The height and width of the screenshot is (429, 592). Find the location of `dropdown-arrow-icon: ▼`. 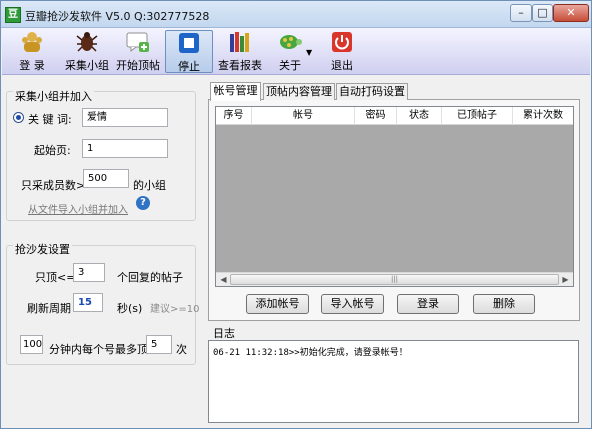

dropdown-arrow-icon: ▼ is located at coordinates (309, 52).